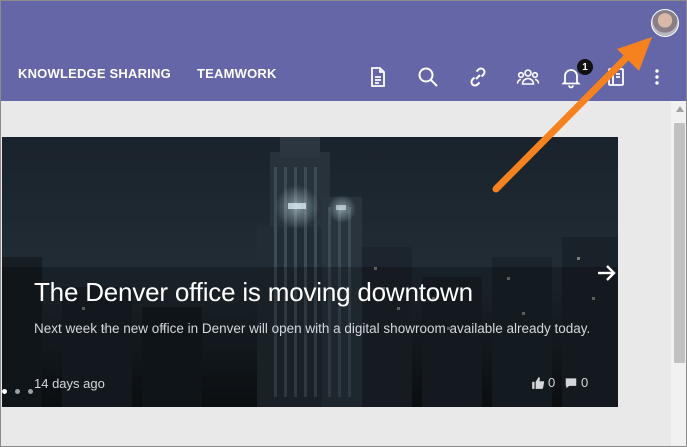 The height and width of the screenshot is (447, 687). Describe the element at coordinates (678, 109) in the screenshot. I see `scroll-up-arrow-icon` at that location.